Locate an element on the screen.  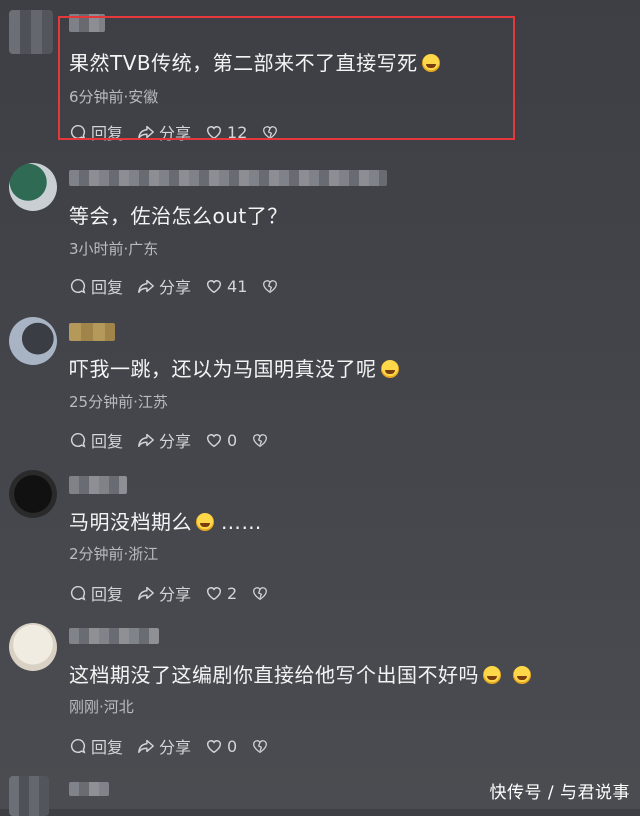
comment-text: 这档期没了这编剧你直接给他写个出国不好吗 is located at coordinates (300, 673).